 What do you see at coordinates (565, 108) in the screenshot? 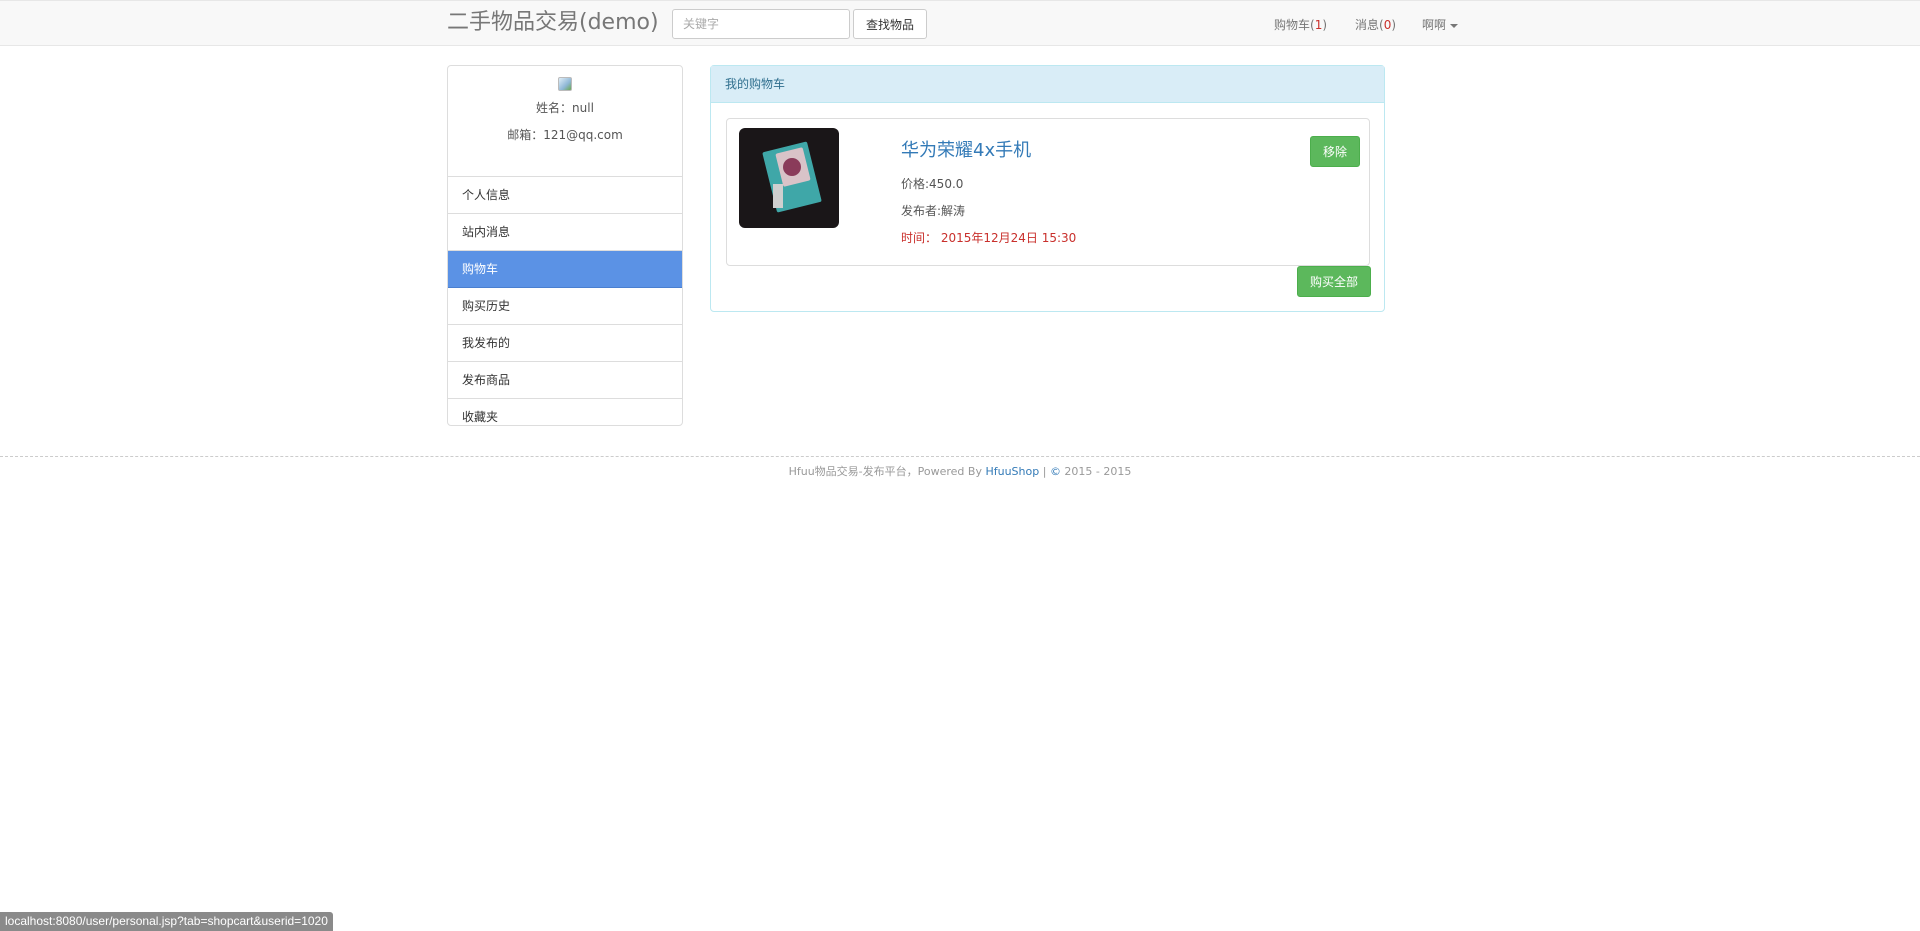
I see `profile-name: 姓名：null` at bounding box center [565, 108].